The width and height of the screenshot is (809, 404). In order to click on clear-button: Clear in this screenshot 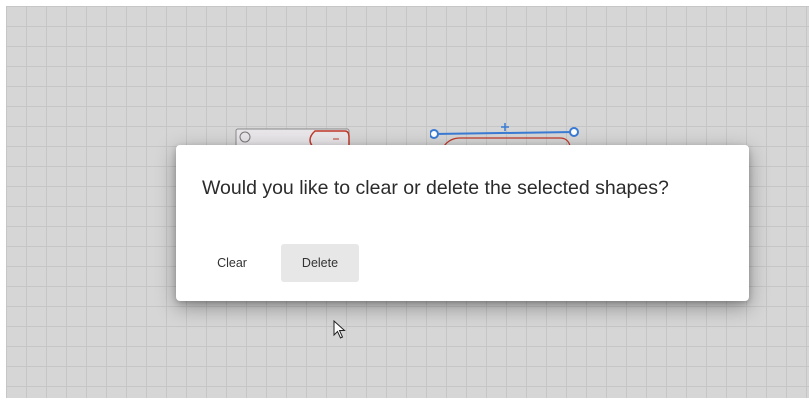, I will do `click(232, 263)`.